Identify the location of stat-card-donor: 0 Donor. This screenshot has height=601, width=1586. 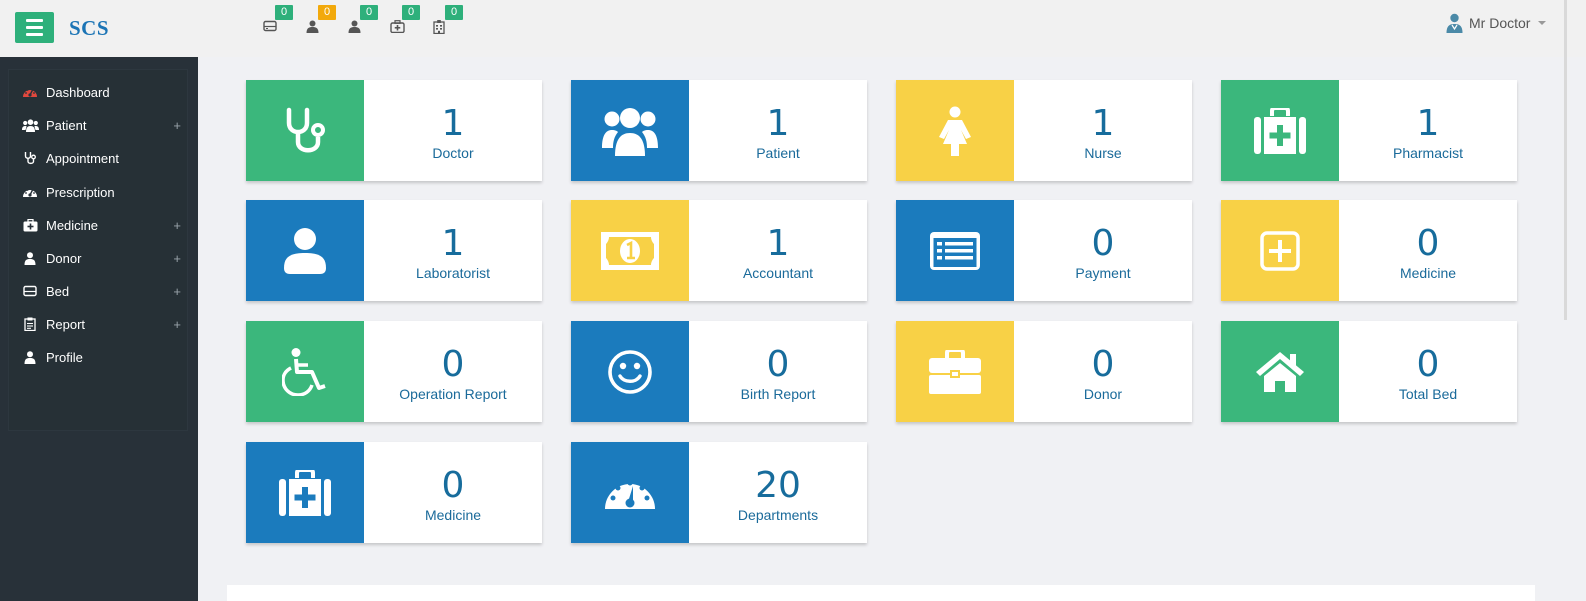
(1044, 371).